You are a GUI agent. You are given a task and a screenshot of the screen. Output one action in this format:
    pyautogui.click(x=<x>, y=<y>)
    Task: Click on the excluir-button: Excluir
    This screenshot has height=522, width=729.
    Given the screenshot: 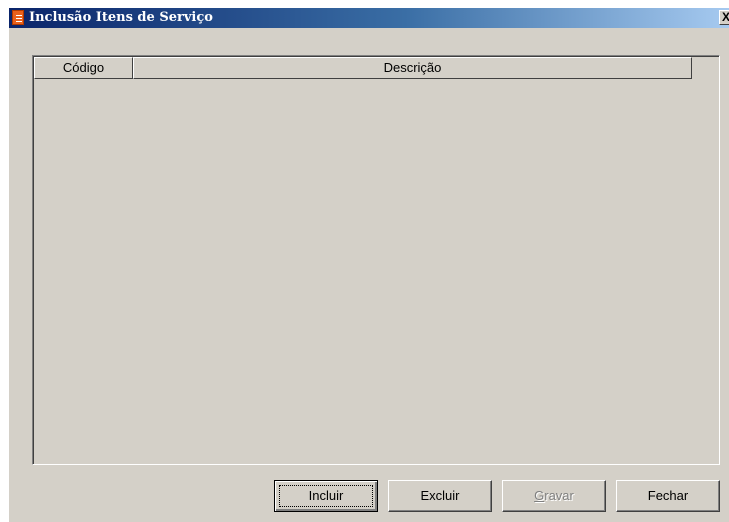 What is the action you would take?
    pyautogui.click(x=440, y=496)
    